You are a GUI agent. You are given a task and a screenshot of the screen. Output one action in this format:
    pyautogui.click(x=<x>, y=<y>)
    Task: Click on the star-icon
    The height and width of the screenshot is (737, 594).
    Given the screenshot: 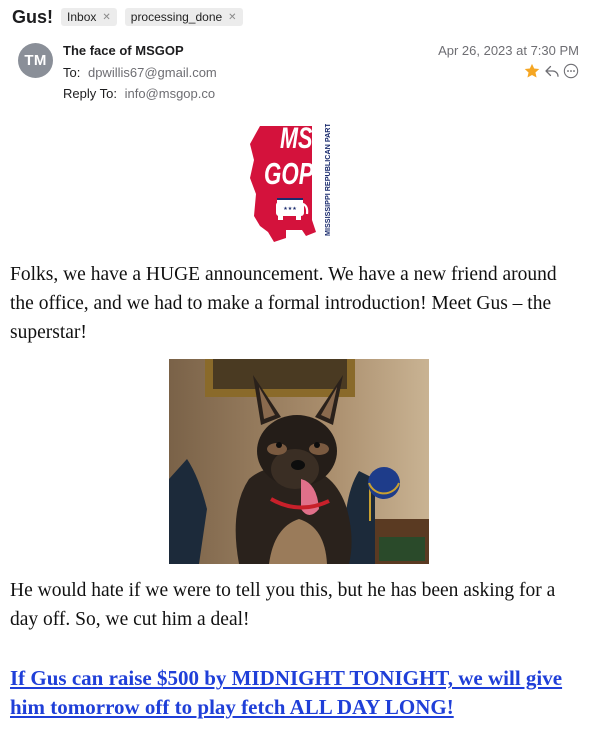 What is the action you would take?
    pyautogui.click(x=532, y=71)
    